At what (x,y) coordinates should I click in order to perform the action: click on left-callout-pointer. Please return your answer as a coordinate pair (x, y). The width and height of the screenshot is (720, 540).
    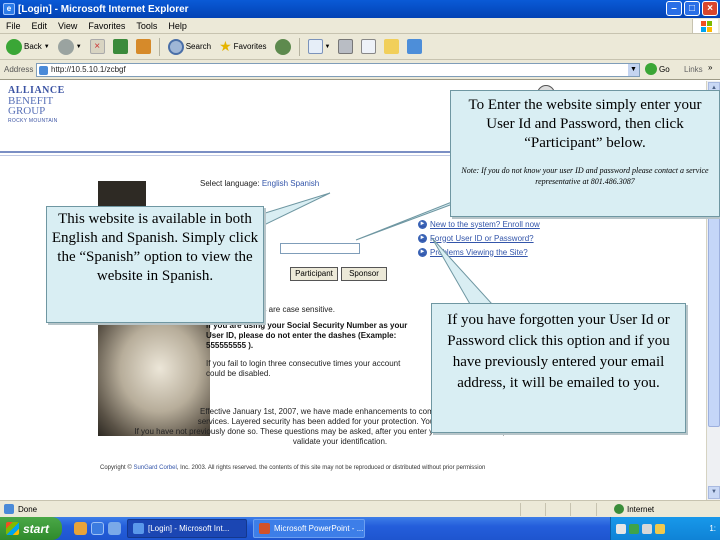
    Looking at the image, I should click on (296, 209).